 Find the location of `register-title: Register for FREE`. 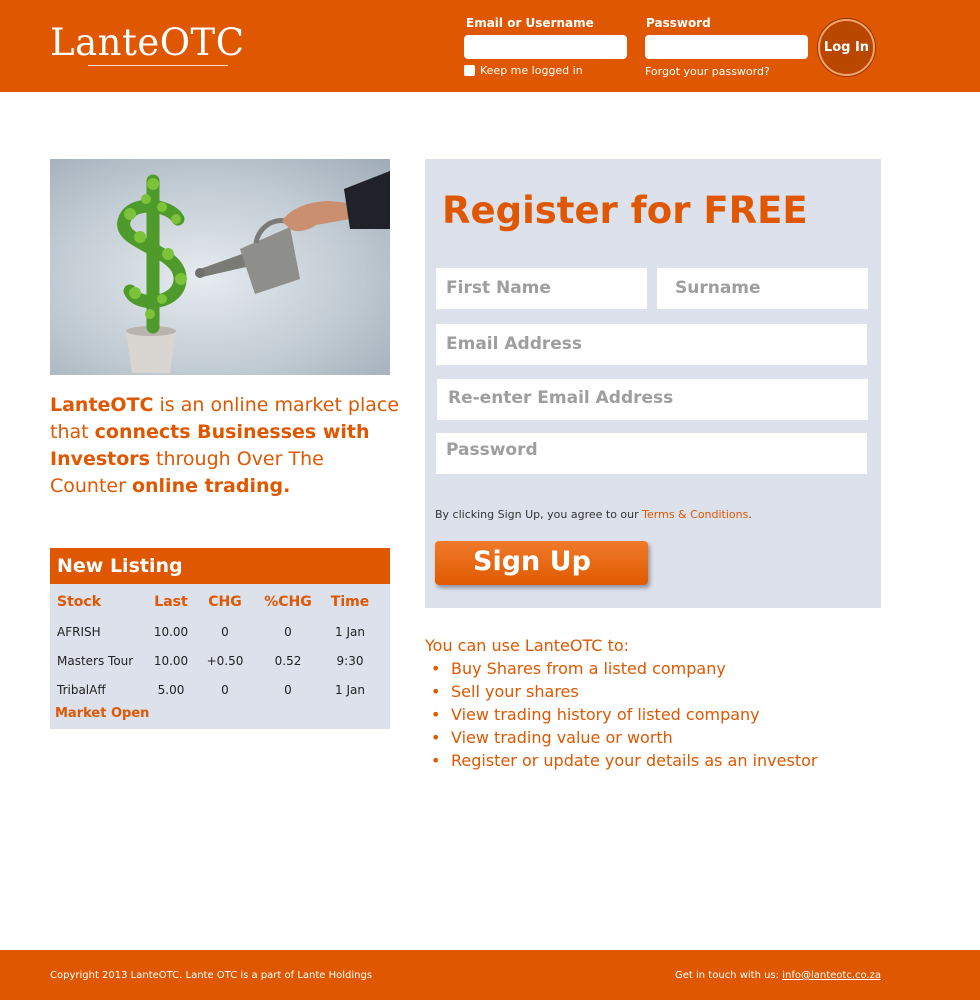

register-title: Register for FREE is located at coordinates (625, 210).